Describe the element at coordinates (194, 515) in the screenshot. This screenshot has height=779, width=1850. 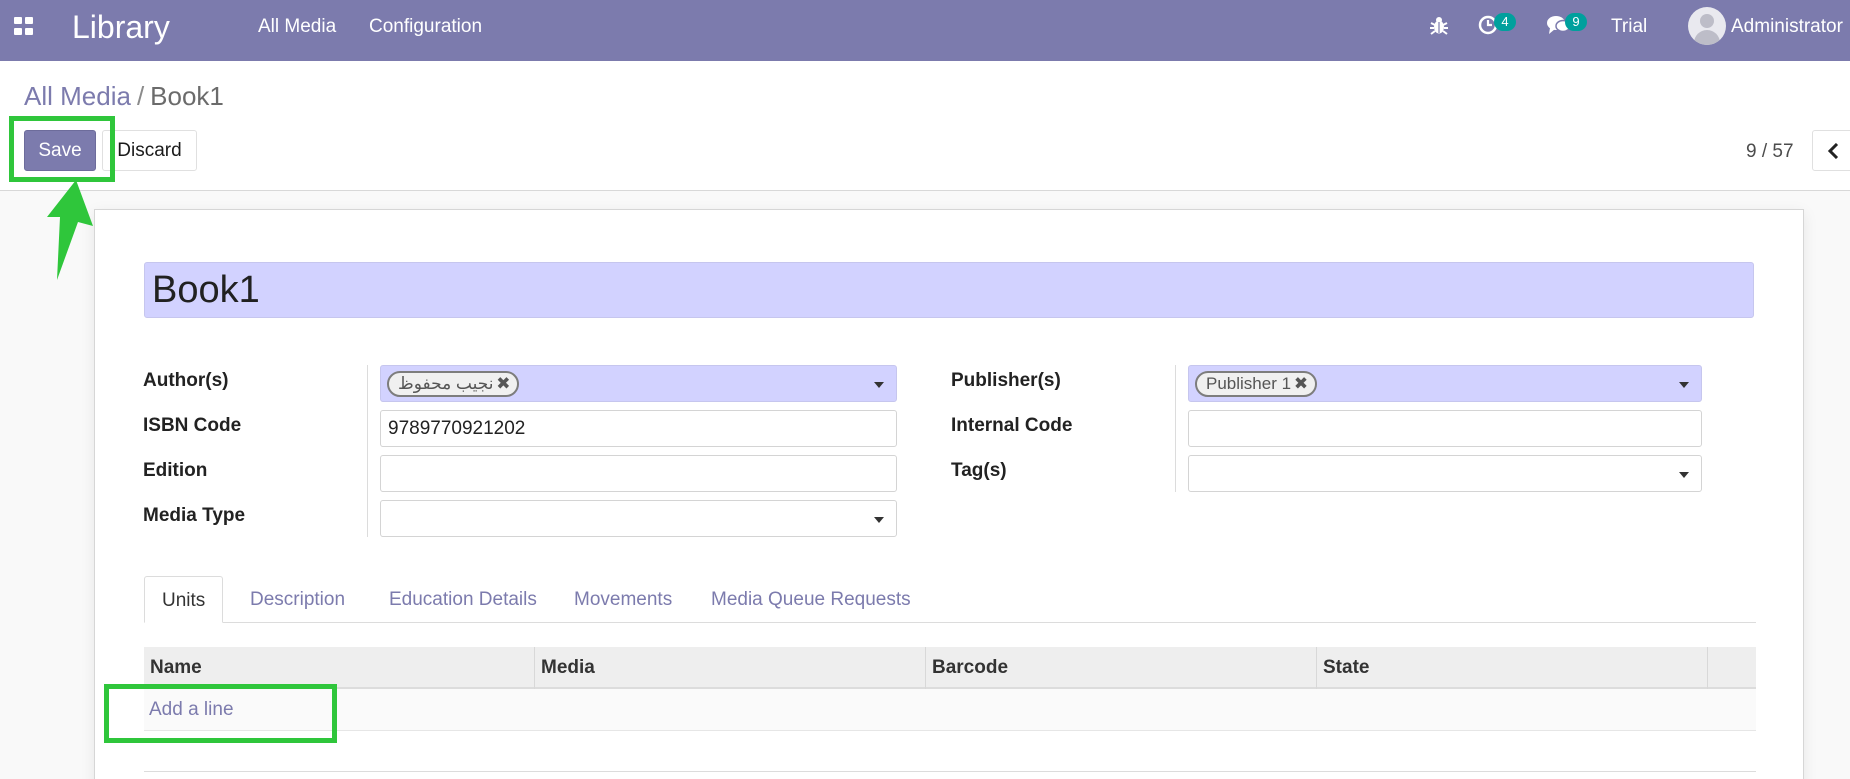
I see `media-type-label: Media Type` at that location.